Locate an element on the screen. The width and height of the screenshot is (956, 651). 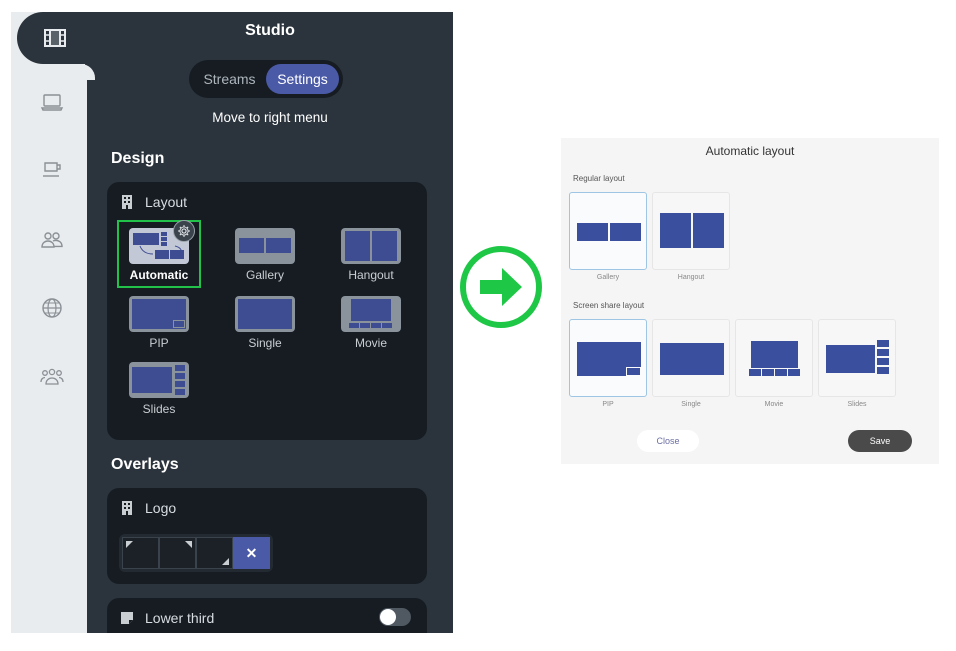
gallery-thumbnail is located at coordinates (265, 246).